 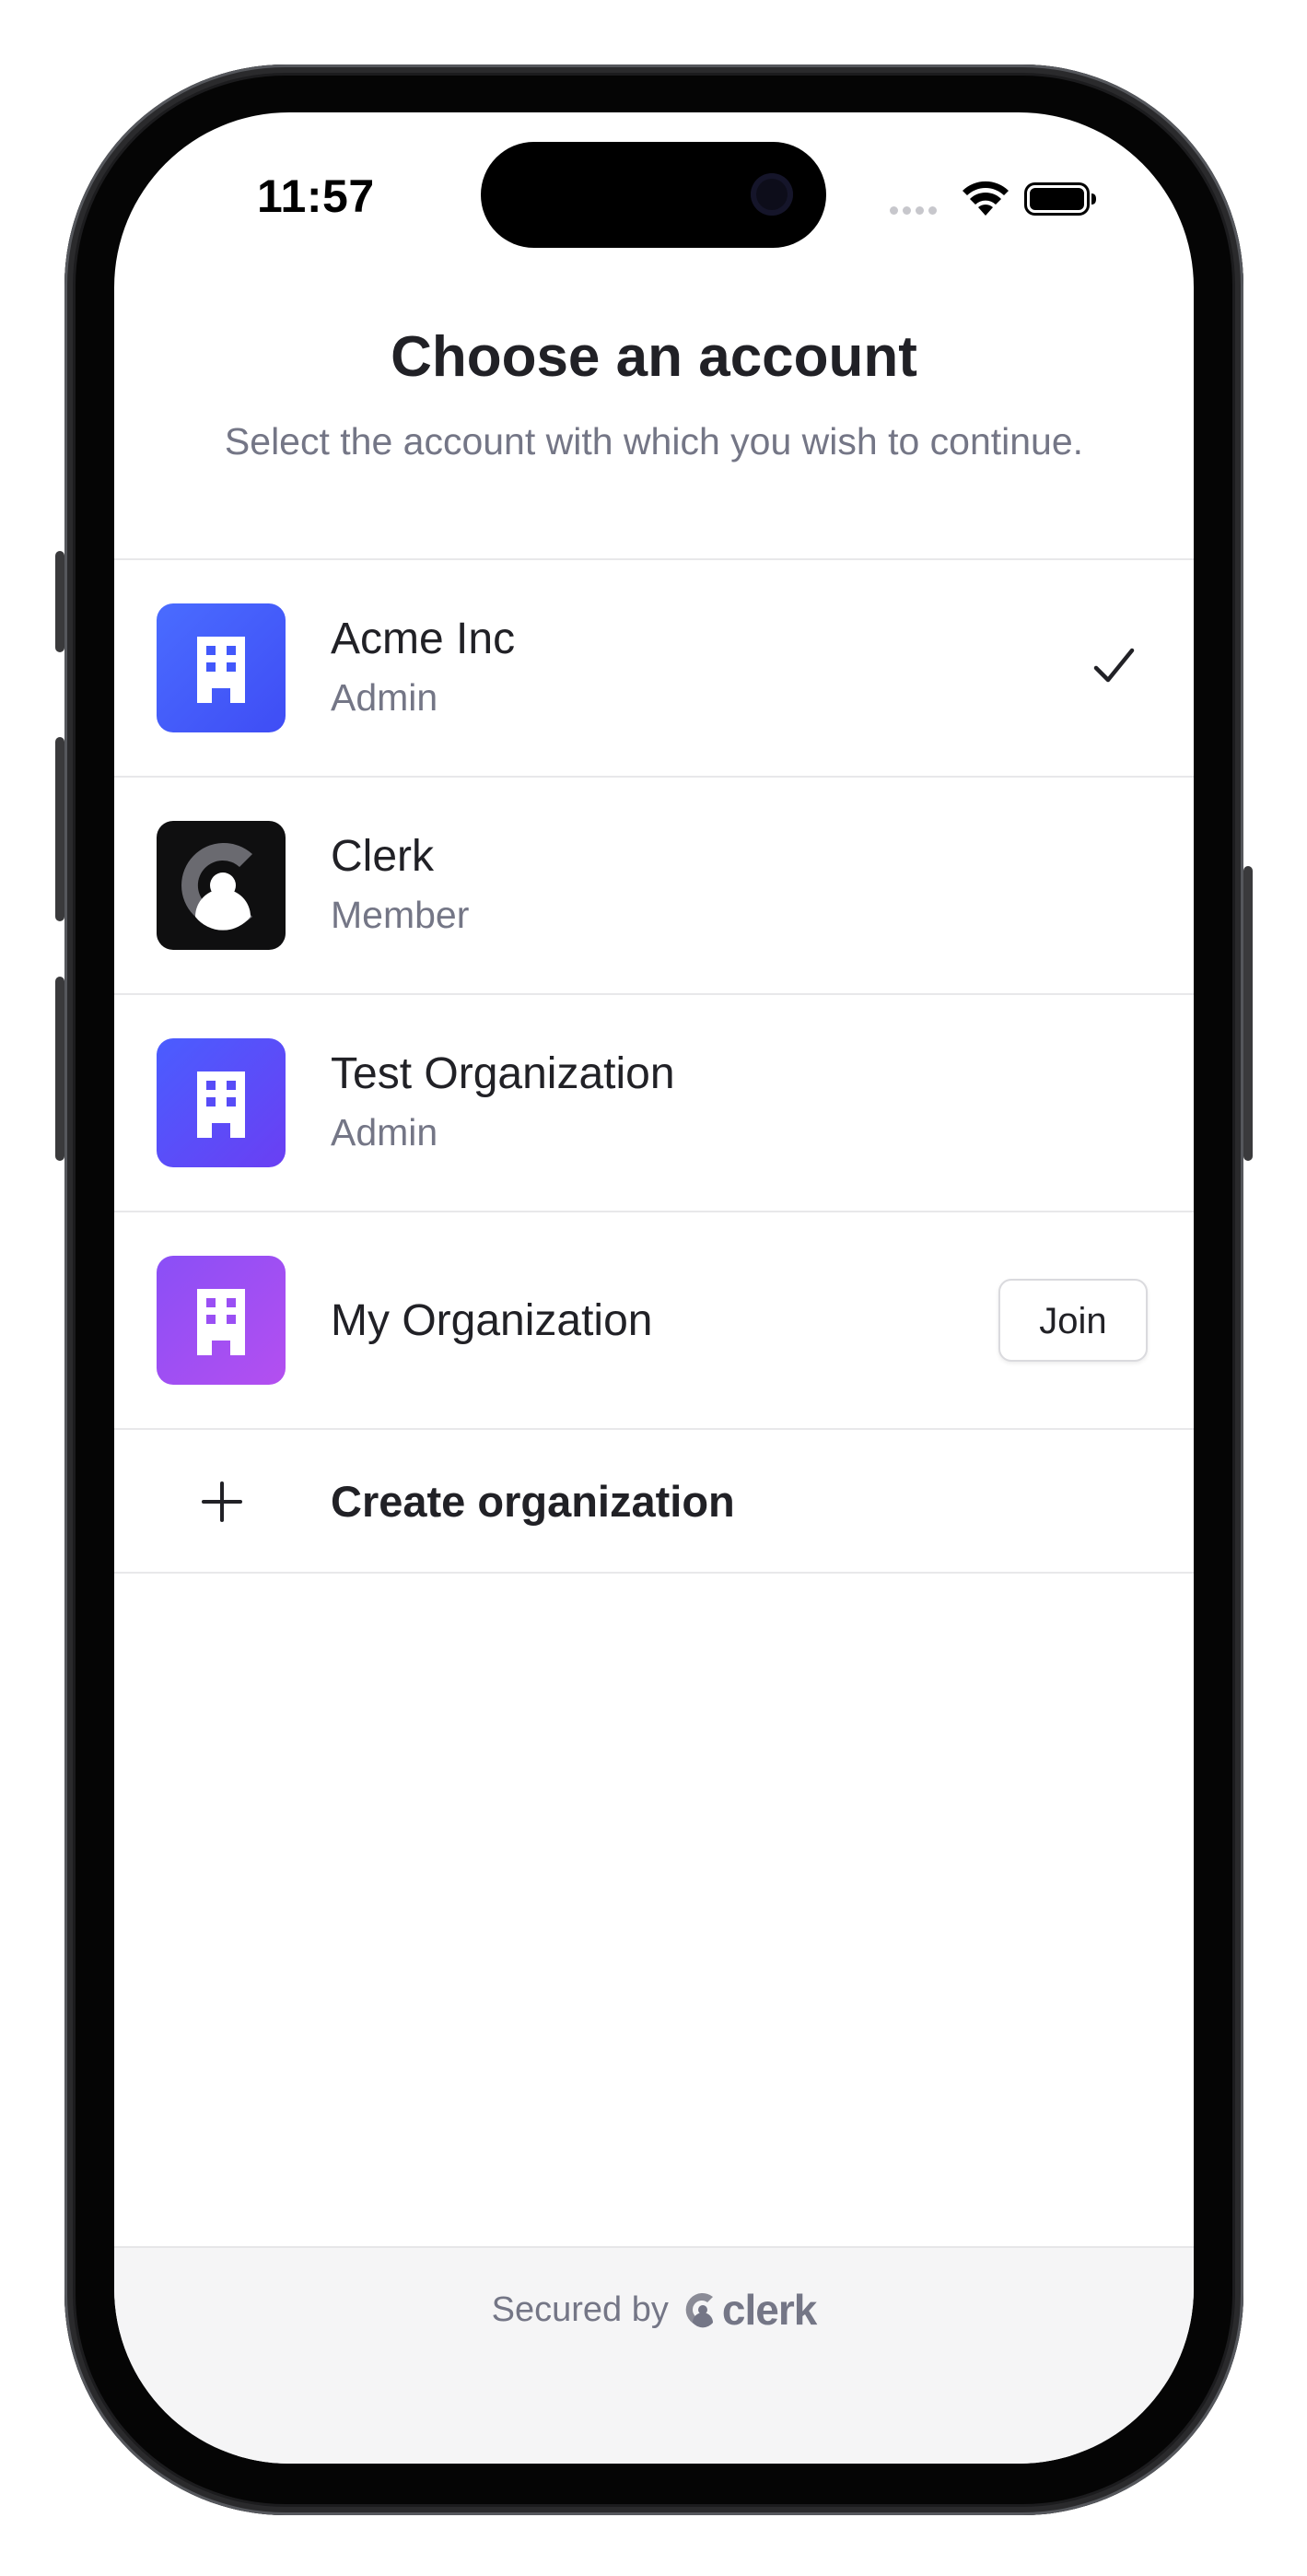 I want to click on account-row-acme-inc: Acme Inc Admin, so click(x=654, y=668).